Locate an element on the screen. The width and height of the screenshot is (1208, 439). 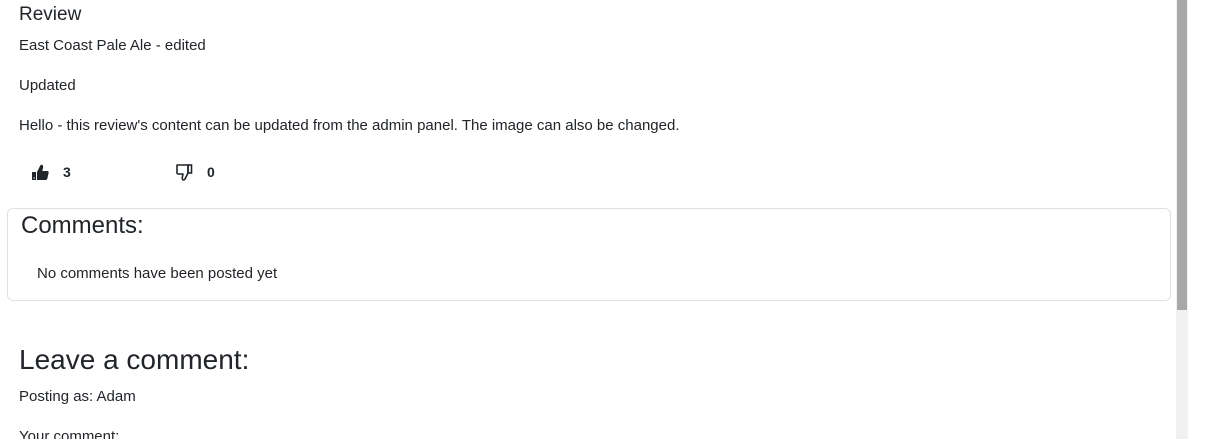
comment-field-label: Your comment: is located at coordinates (69, 433).